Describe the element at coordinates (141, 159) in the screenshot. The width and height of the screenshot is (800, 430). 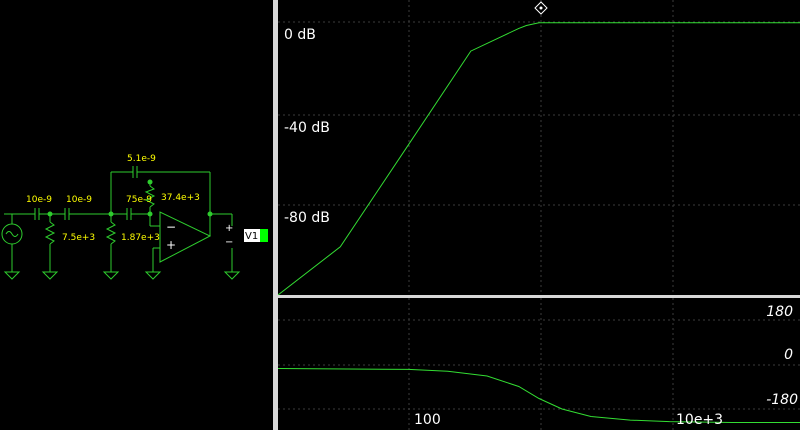
I see `label-c3: 5.1e-9` at that location.